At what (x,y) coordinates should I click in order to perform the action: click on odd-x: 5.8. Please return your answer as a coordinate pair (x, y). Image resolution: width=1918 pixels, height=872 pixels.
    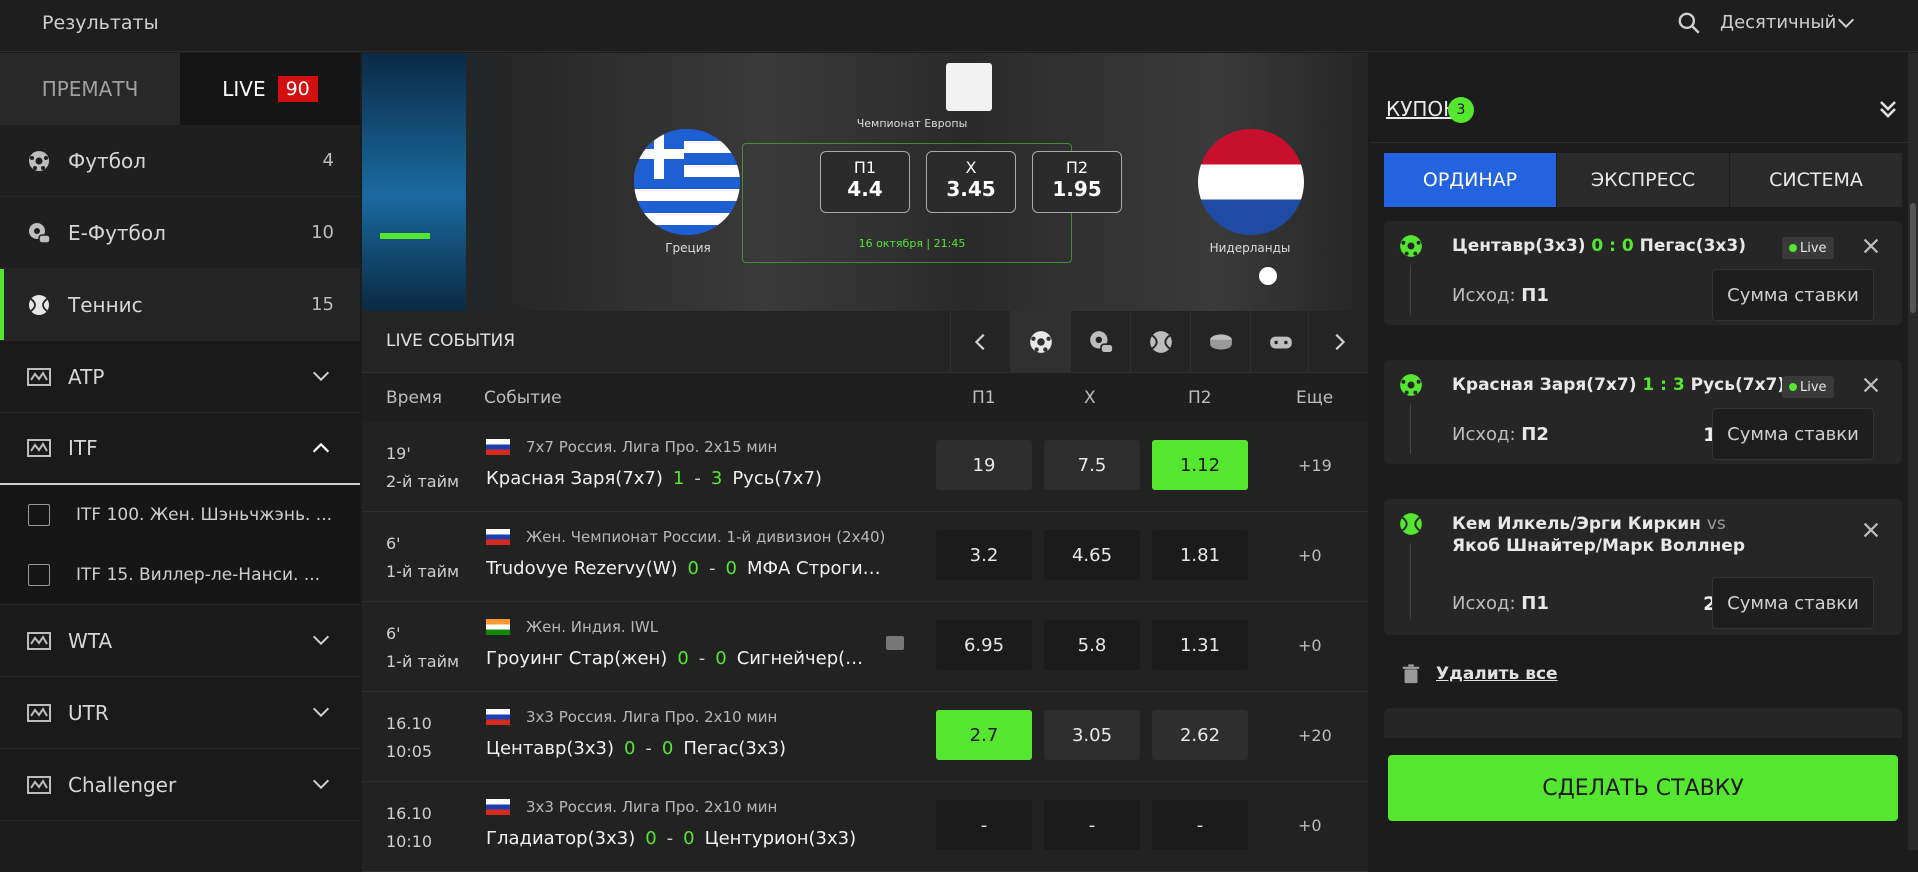
    Looking at the image, I should click on (1092, 645).